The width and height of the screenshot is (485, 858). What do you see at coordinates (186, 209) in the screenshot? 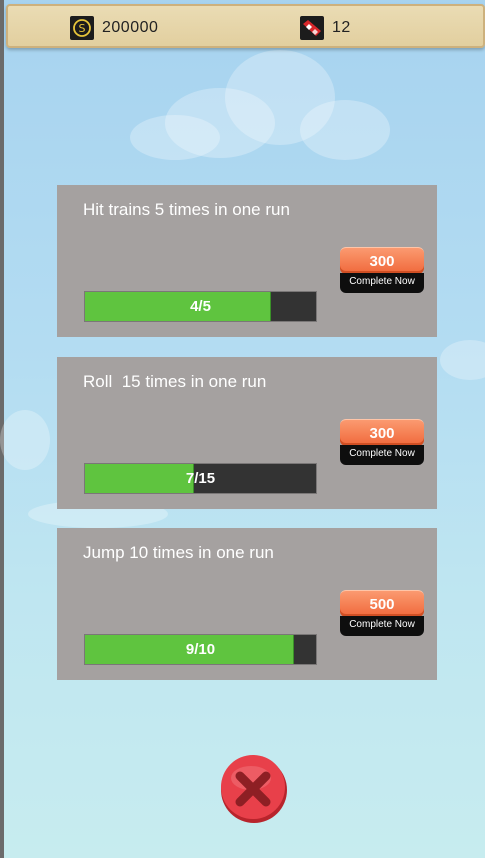
I see `mission-title: Hit trains 5 times in one run` at bounding box center [186, 209].